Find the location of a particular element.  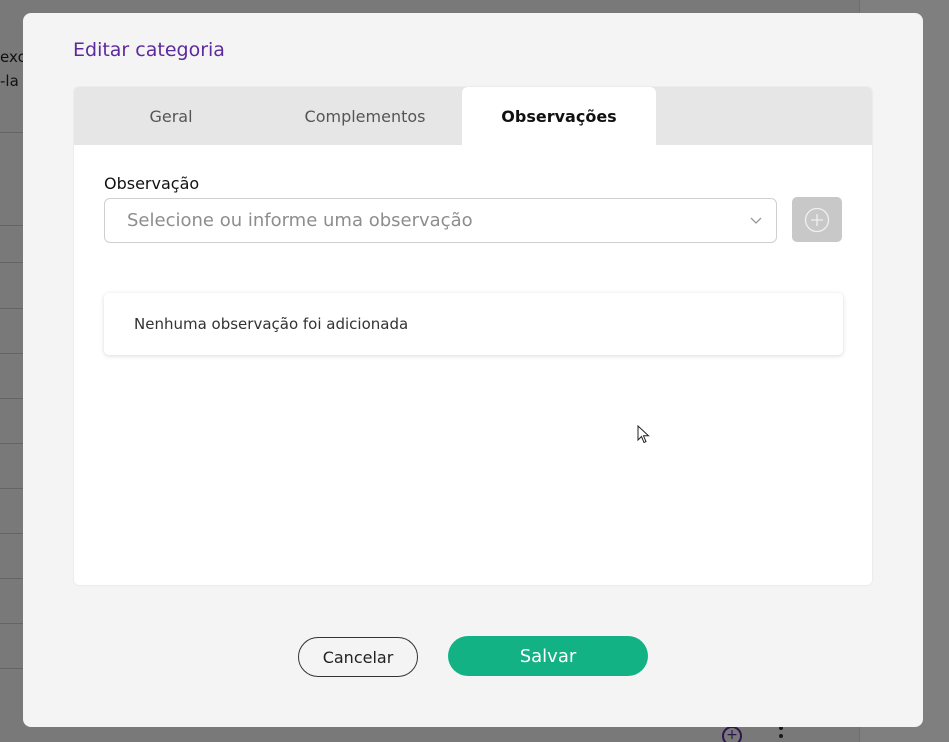

tabs-bar: Geral Complementos Observações is located at coordinates (473, 116).